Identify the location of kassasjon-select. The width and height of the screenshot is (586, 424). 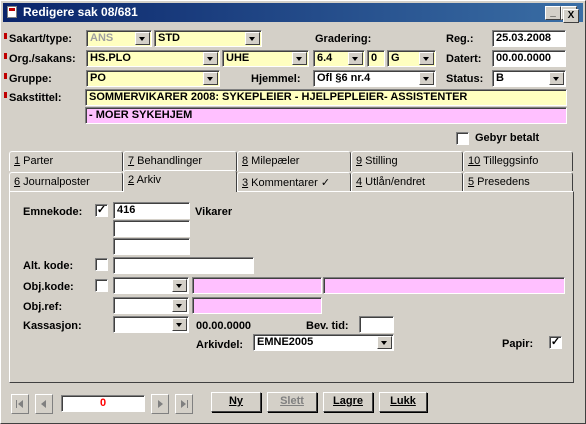
(151, 324).